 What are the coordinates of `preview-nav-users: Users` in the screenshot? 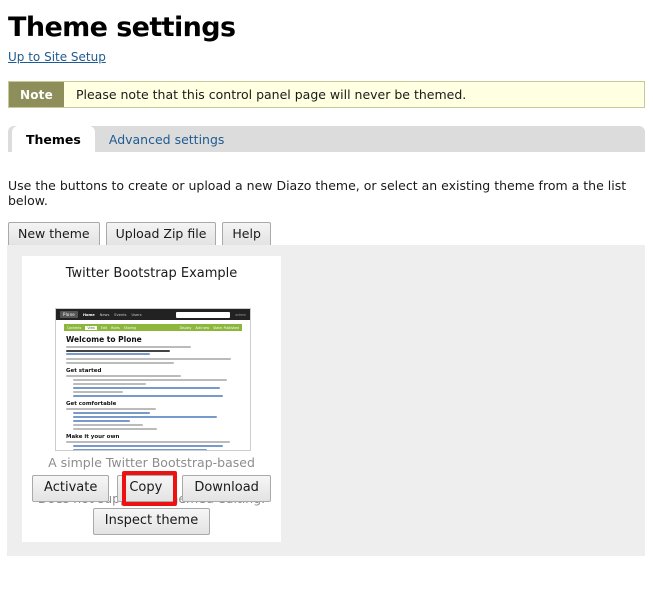 It's located at (136, 314).